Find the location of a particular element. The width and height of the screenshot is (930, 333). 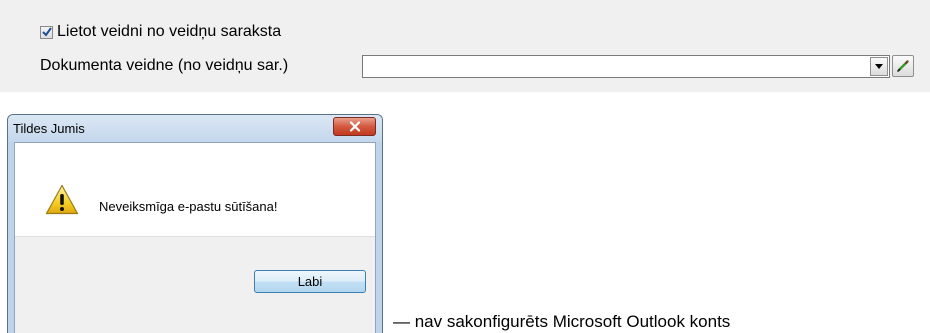

ok-button: Labi is located at coordinates (310, 281).